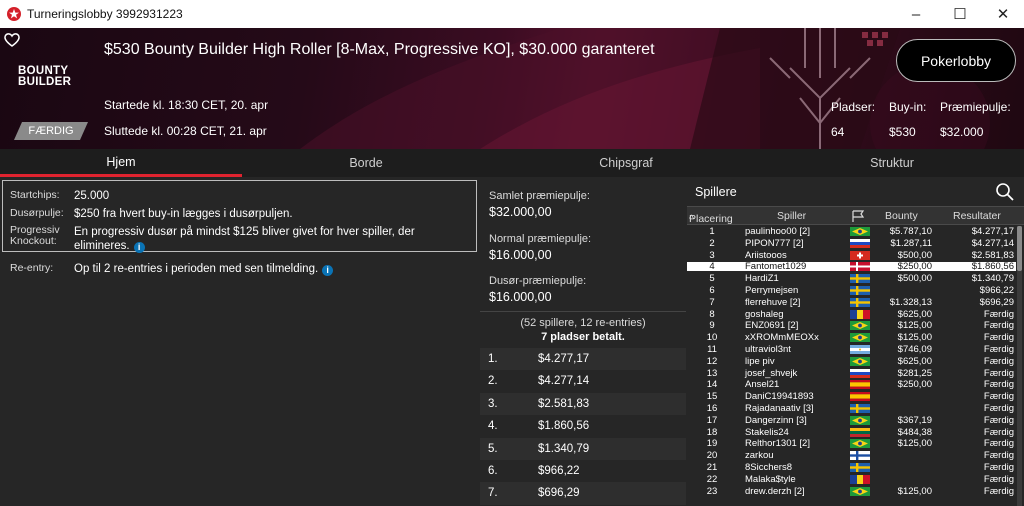 The image size is (1024, 506). Describe the element at coordinates (860, 314) in the screenshot. I see `romania-flag-icon` at that location.